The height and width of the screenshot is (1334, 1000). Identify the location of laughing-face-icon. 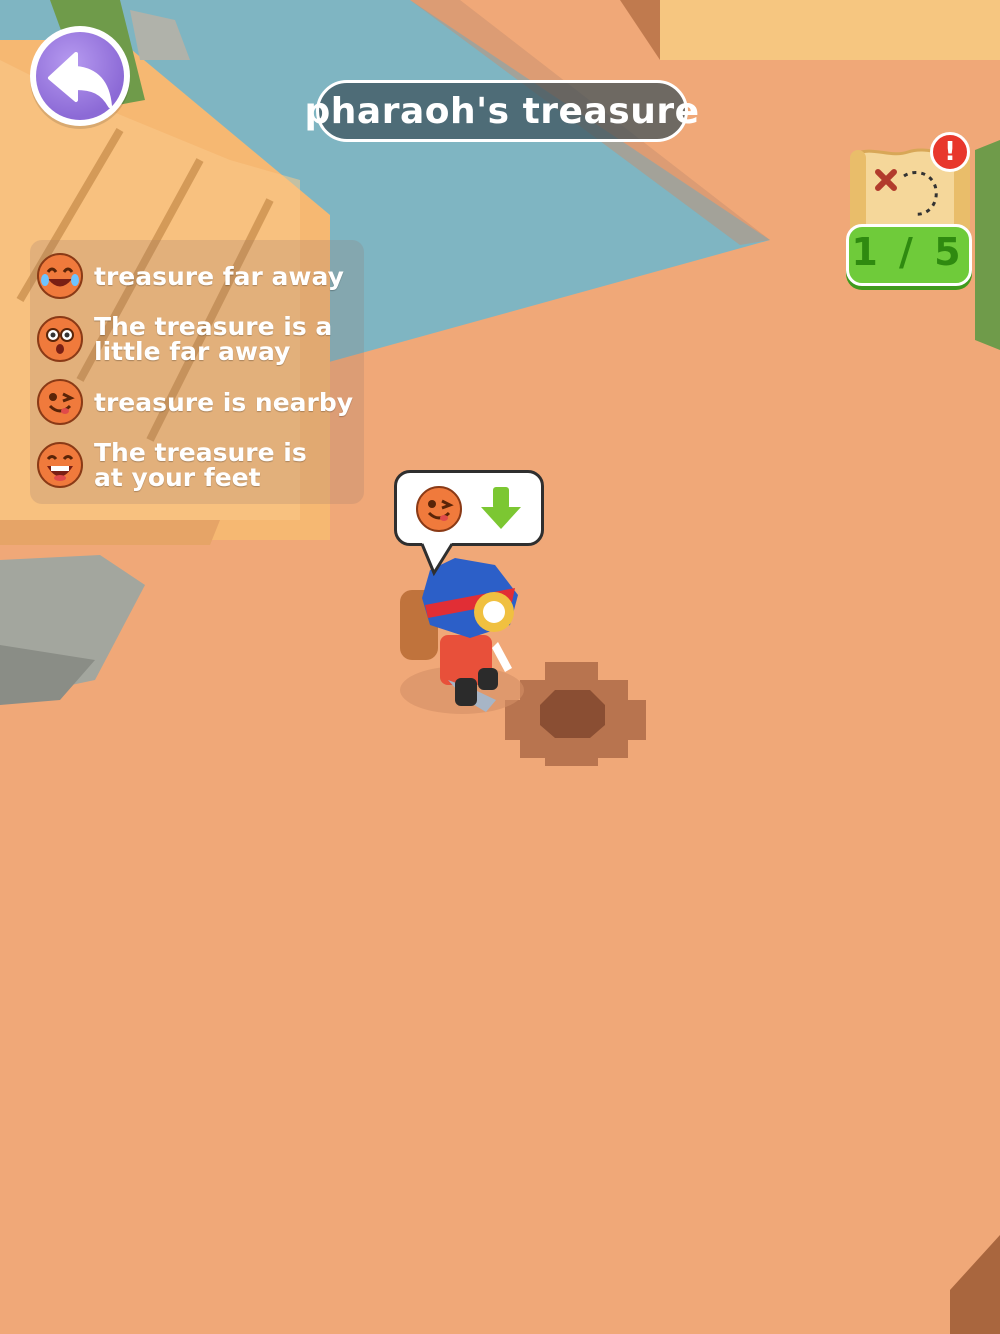
(60, 465).